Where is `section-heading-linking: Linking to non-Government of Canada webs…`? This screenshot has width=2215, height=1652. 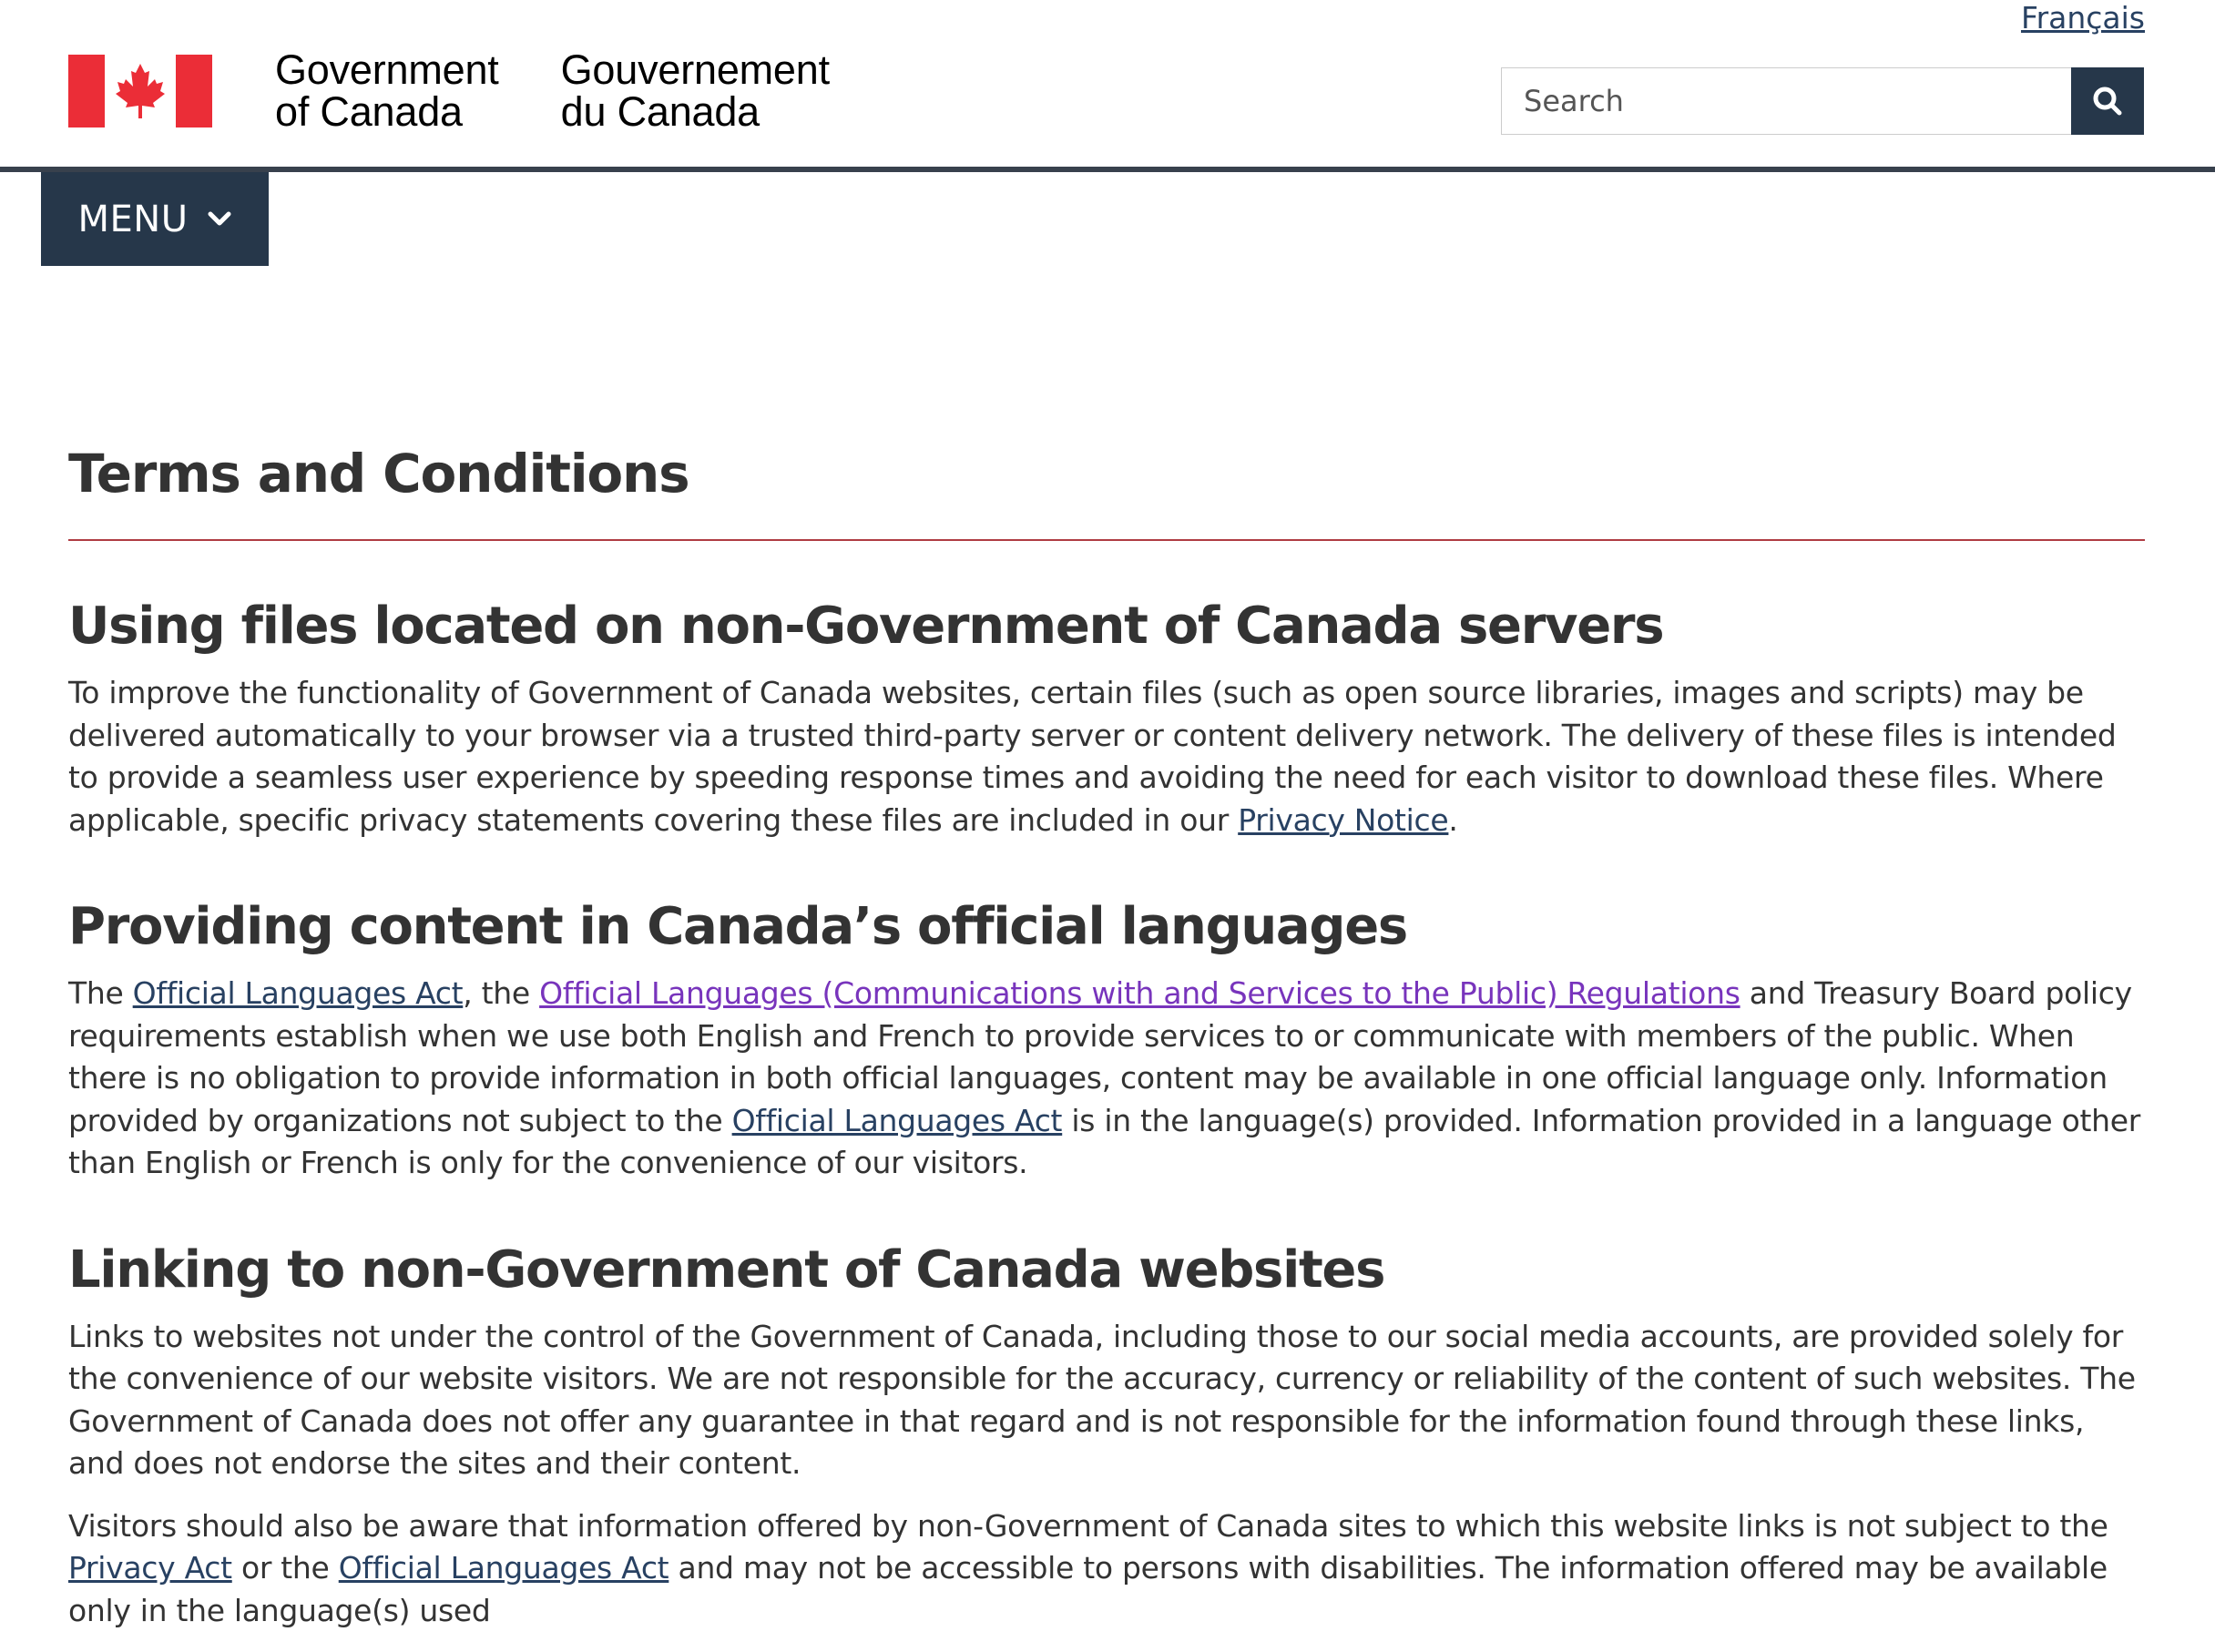 section-heading-linking: Linking to non-Government of Canada webs… is located at coordinates (727, 1269).